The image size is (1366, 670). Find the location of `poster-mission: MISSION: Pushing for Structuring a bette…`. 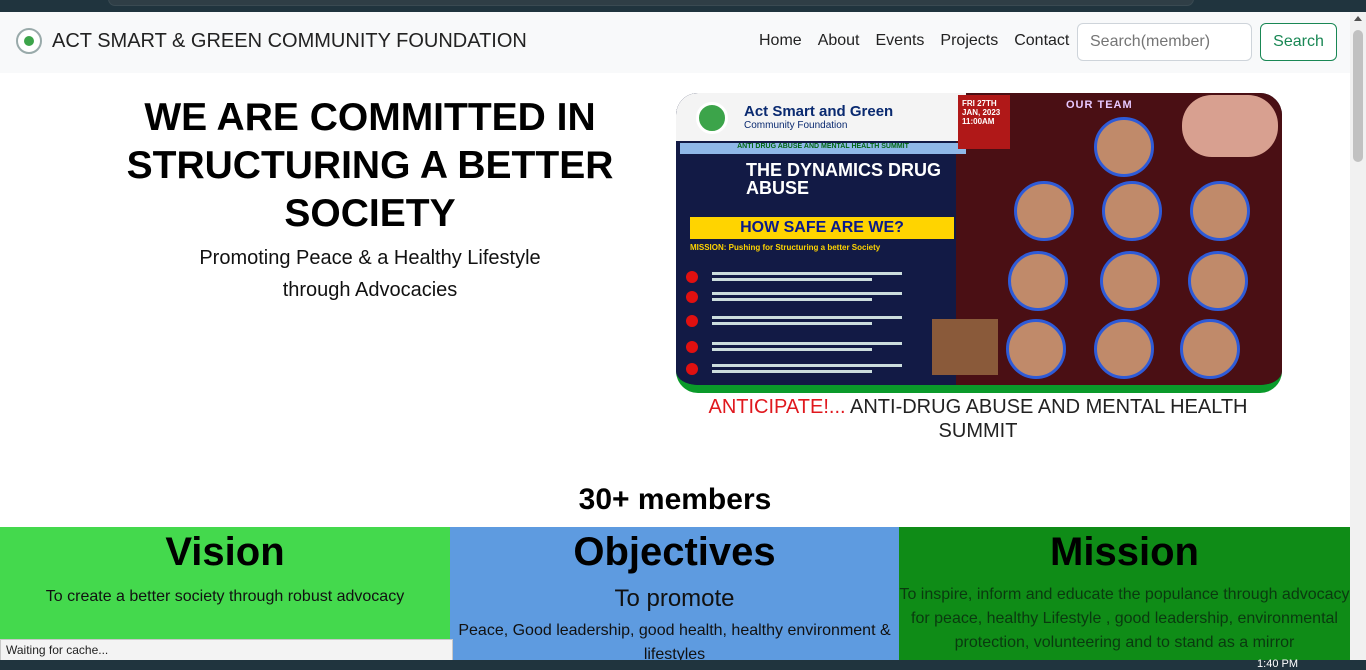

poster-mission: MISSION: Pushing for Structuring a bette… is located at coordinates (785, 247).